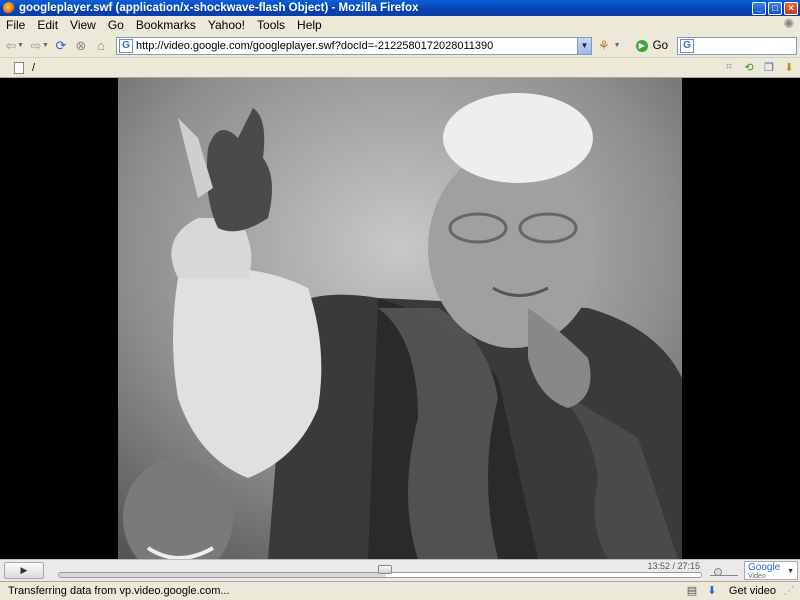  What do you see at coordinates (226, 25) in the screenshot?
I see `menu-yahoo: Yahoo!` at bounding box center [226, 25].